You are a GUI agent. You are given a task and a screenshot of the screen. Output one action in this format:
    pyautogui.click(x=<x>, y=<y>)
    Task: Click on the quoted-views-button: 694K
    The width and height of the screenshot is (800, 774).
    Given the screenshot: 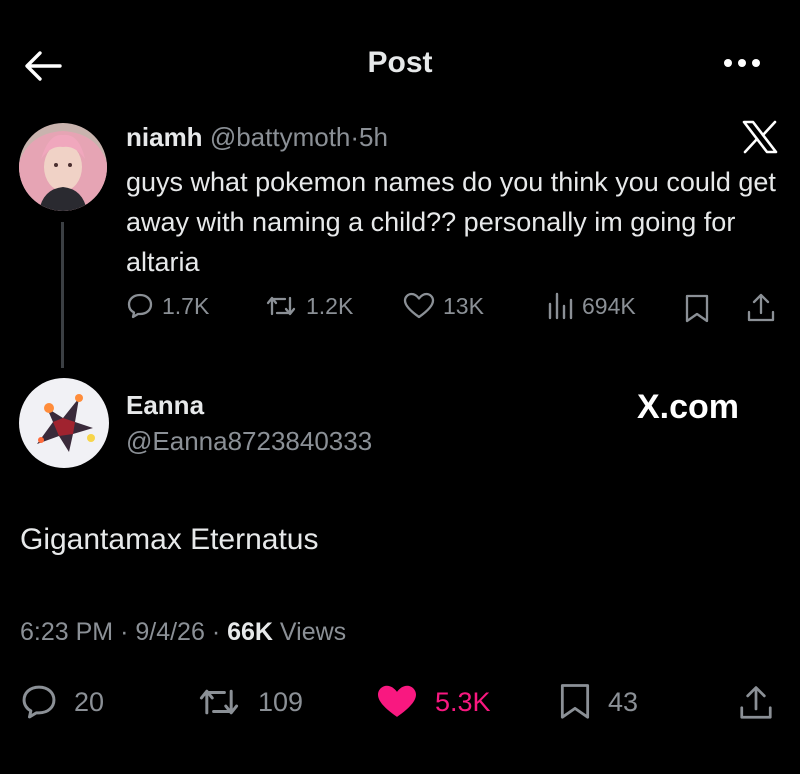 What is the action you would take?
    pyautogui.click(x=591, y=306)
    